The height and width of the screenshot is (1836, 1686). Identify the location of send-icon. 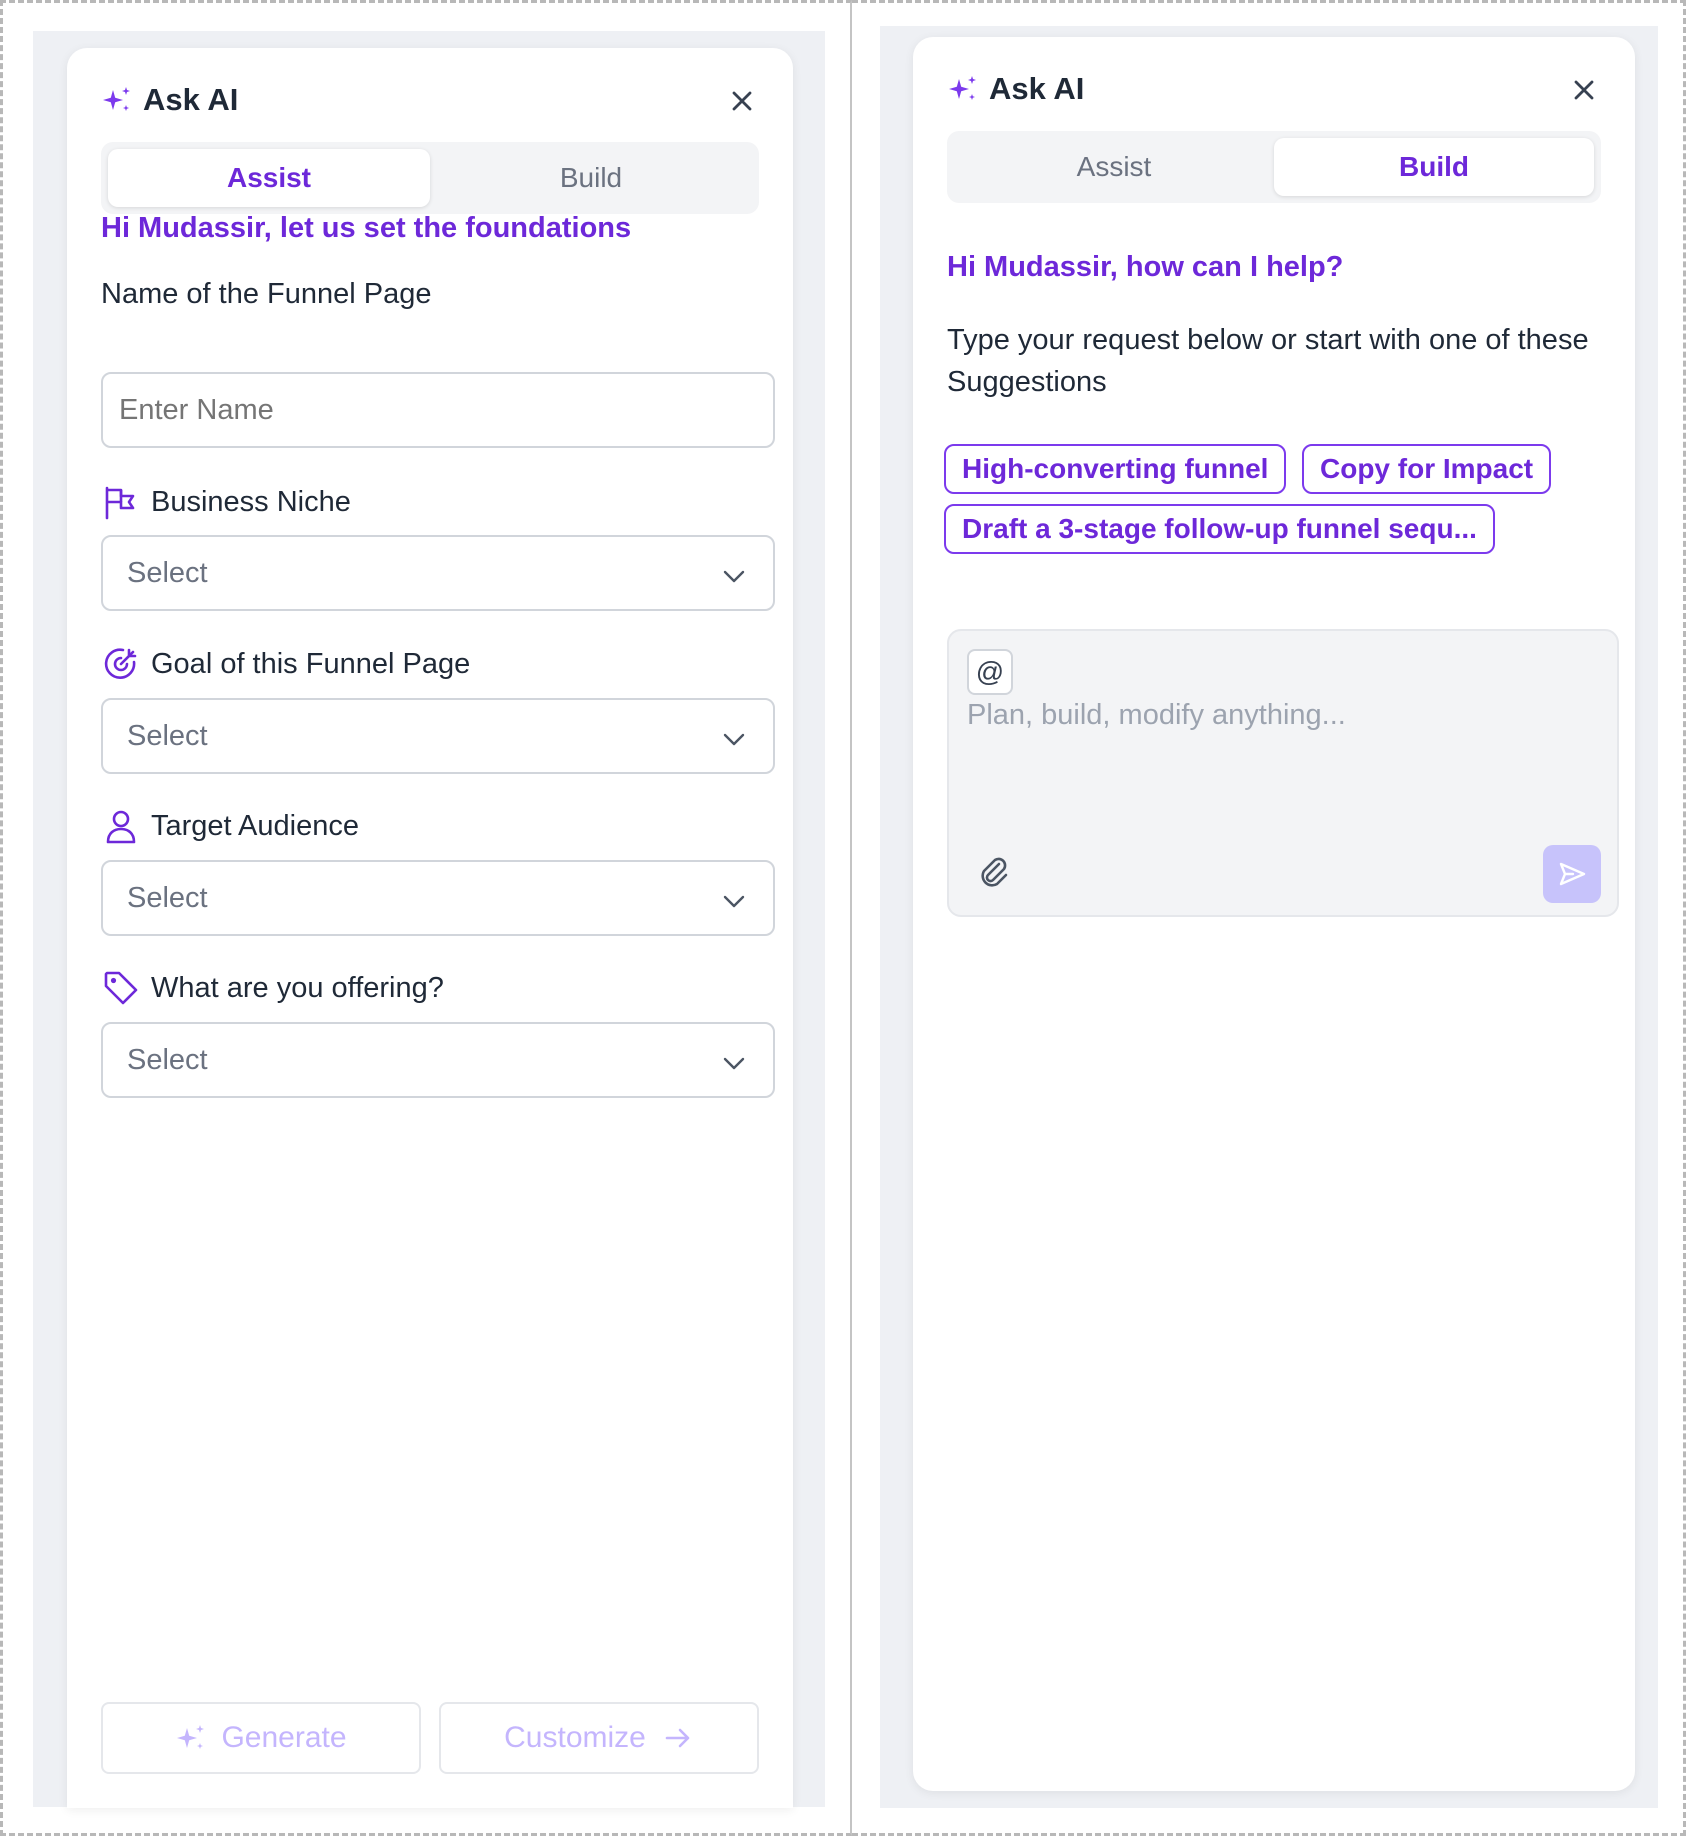
(1572, 874).